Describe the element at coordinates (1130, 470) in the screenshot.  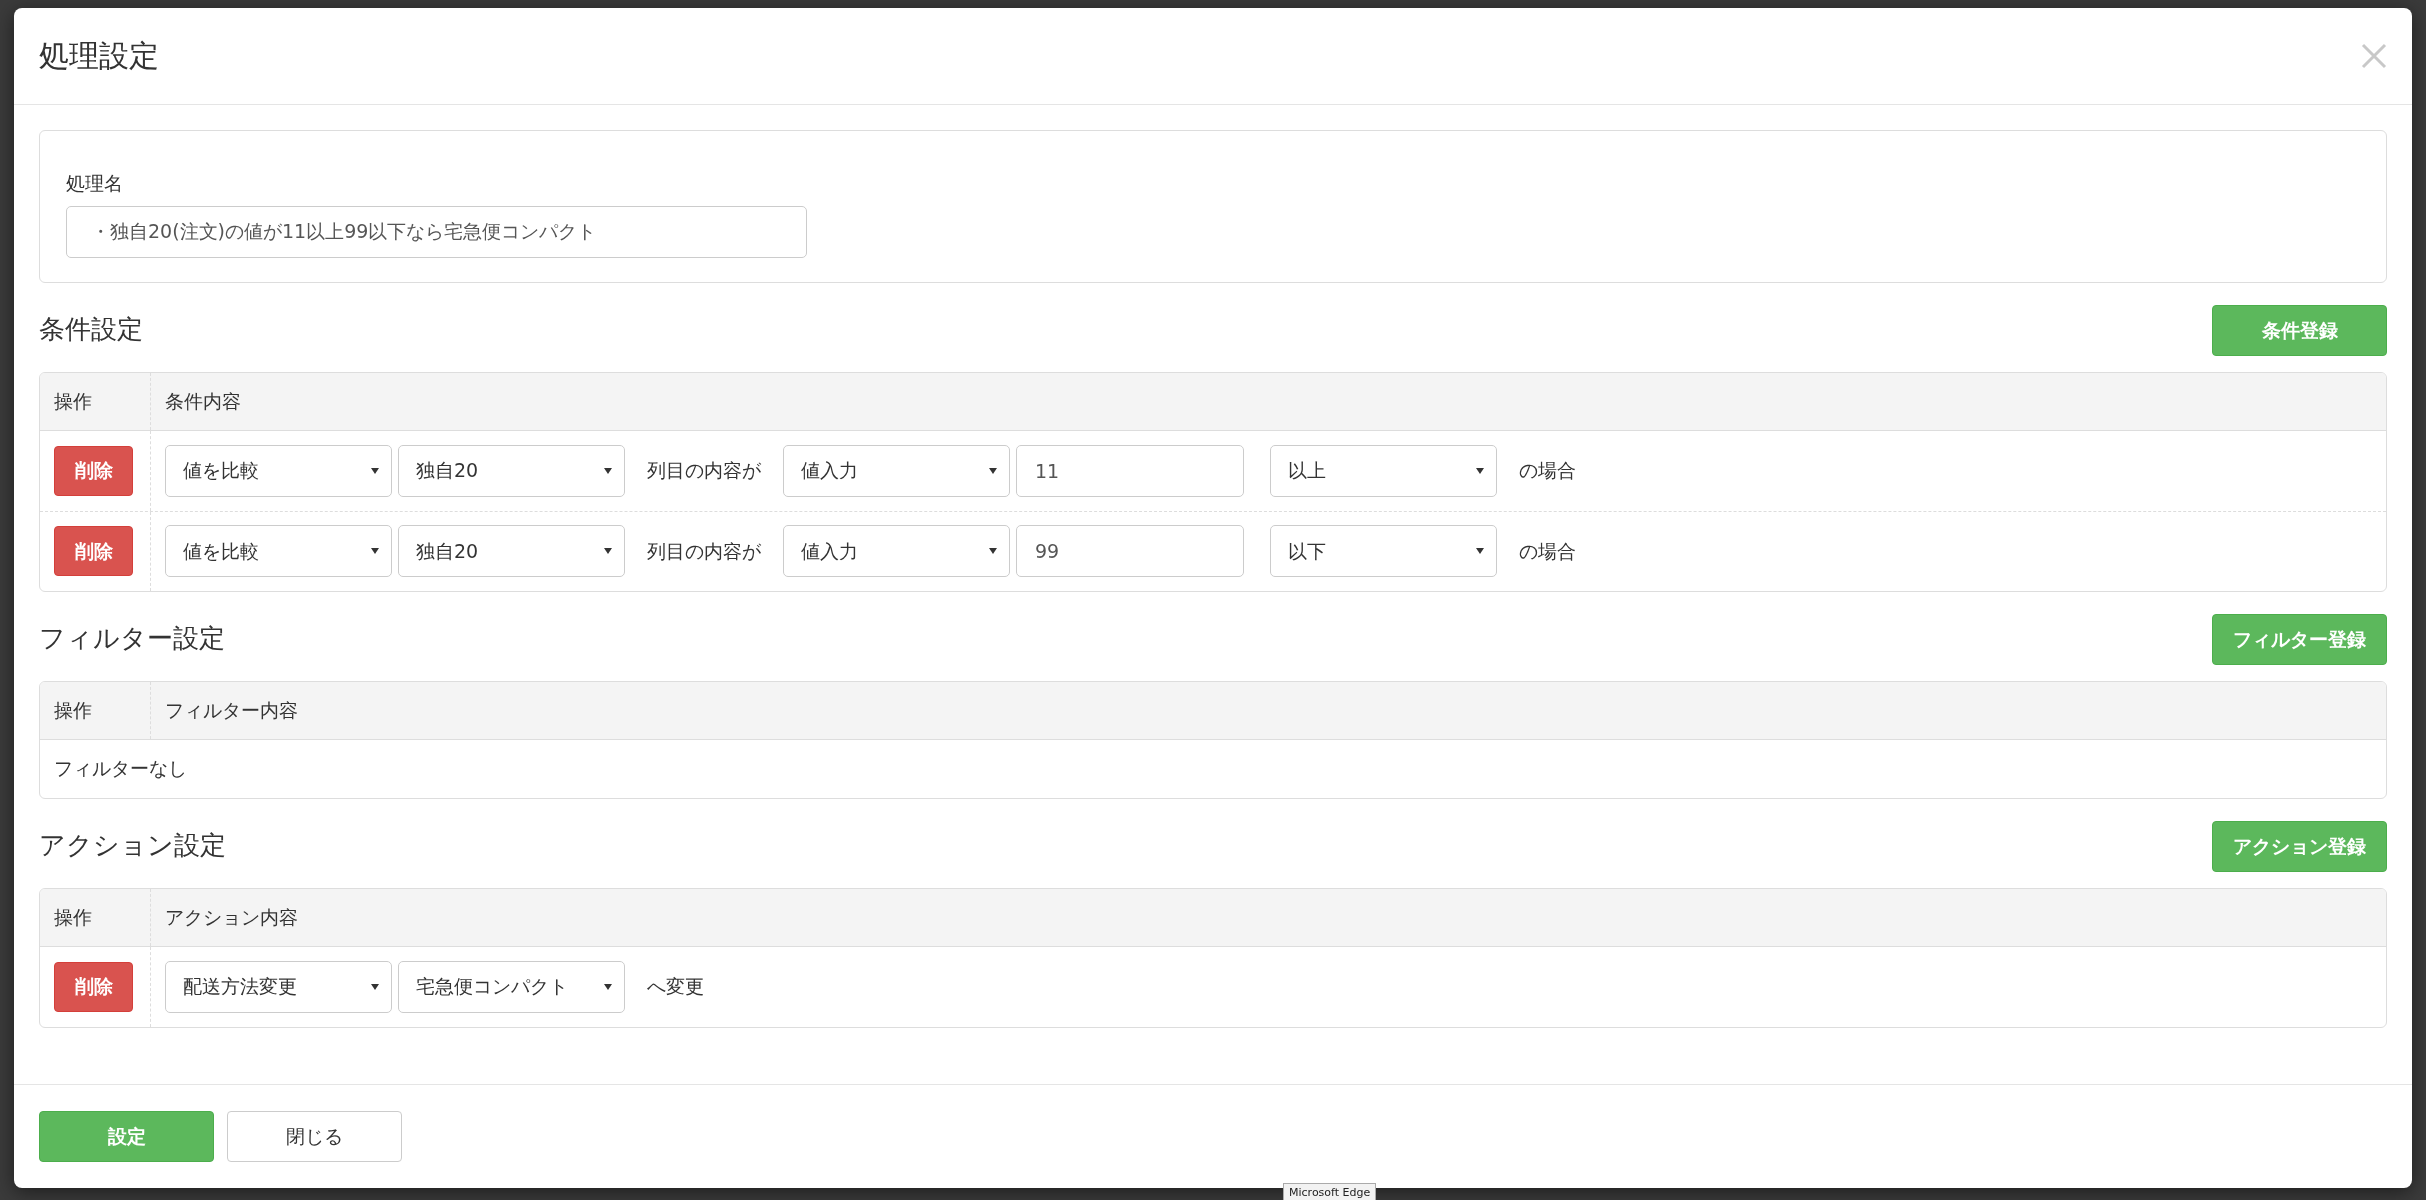
I see `value-input-field: 11` at that location.